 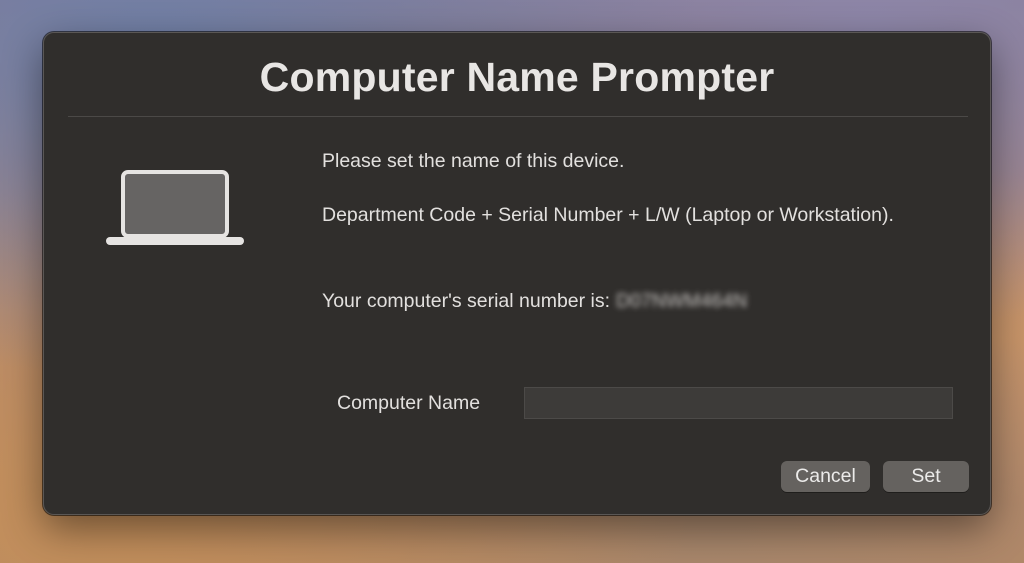 I want to click on computer-name-input, so click(x=738, y=403).